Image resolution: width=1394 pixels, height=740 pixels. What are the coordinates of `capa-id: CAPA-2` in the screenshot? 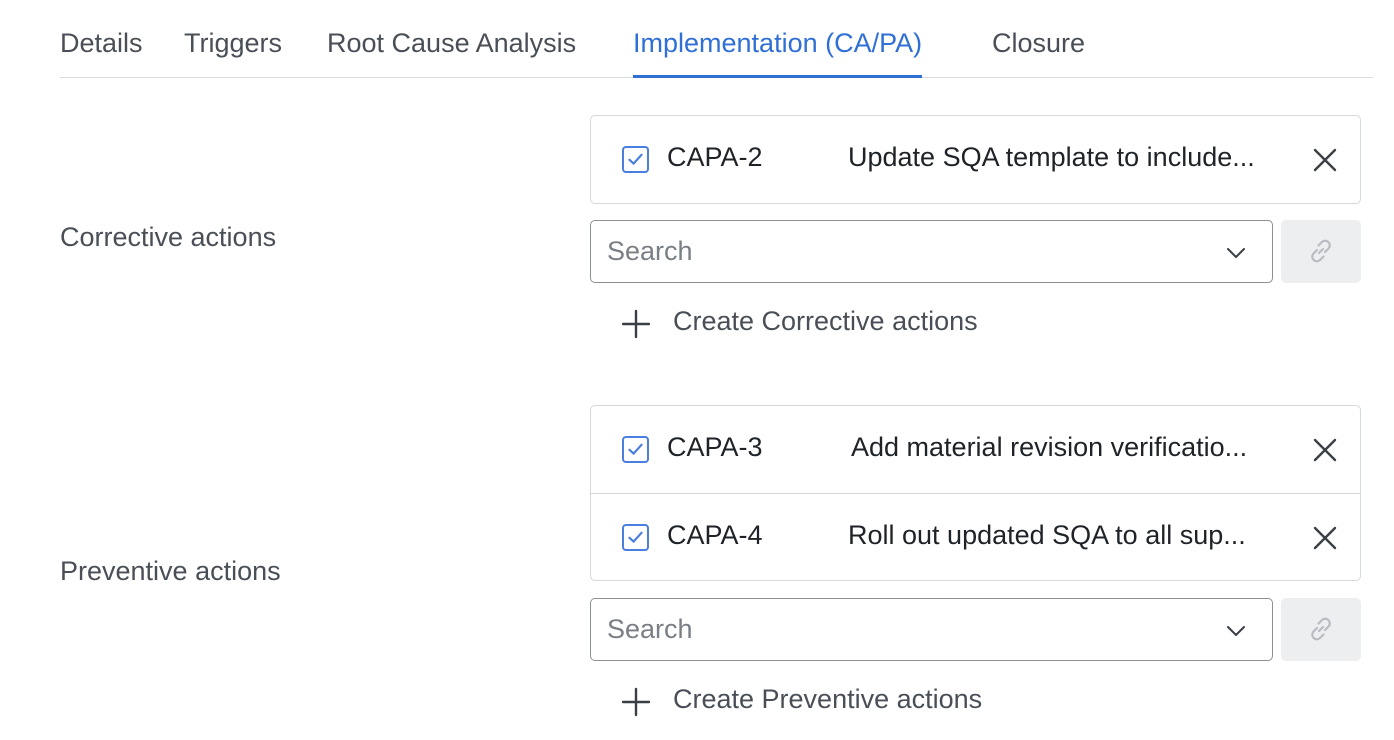 It's located at (715, 157).